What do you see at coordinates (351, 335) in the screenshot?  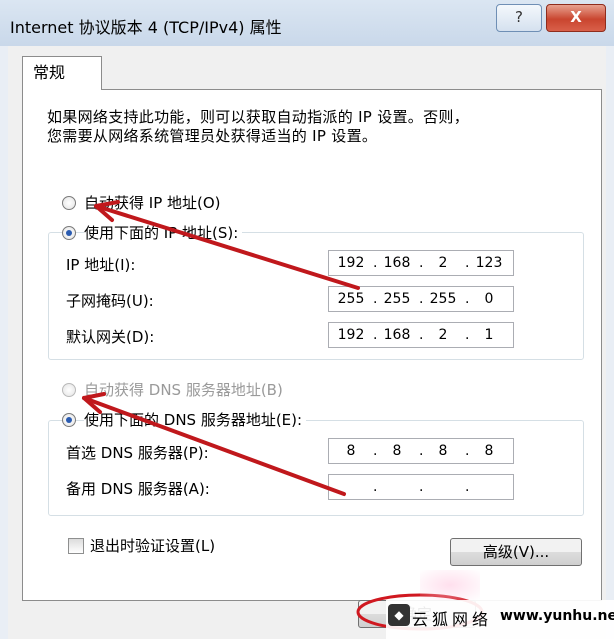 I see `gateway-octet-1: 192` at bounding box center [351, 335].